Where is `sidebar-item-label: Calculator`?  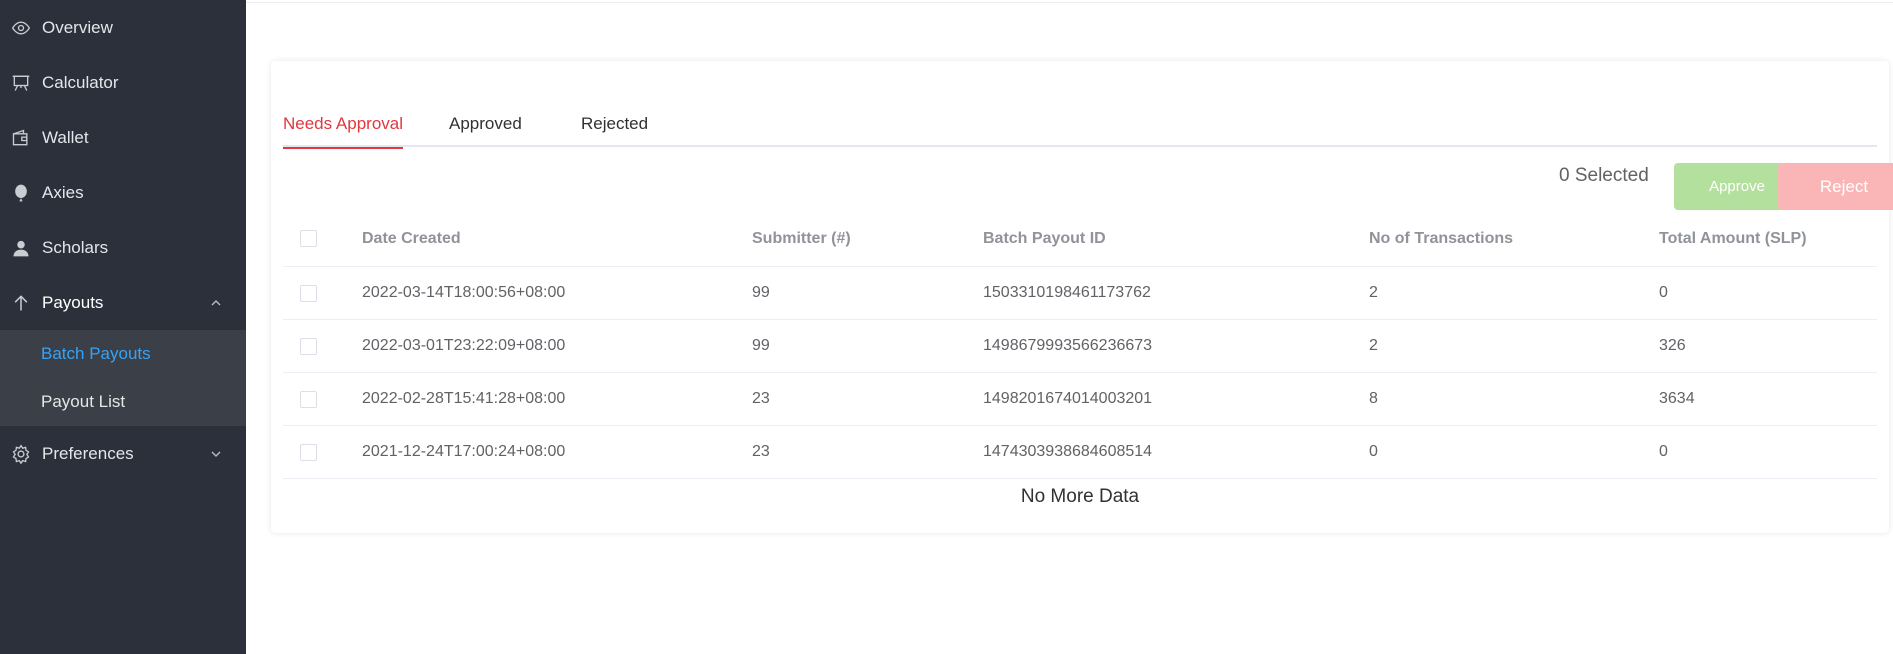 sidebar-item-label: Calculator is located at coordinates (80, 82).